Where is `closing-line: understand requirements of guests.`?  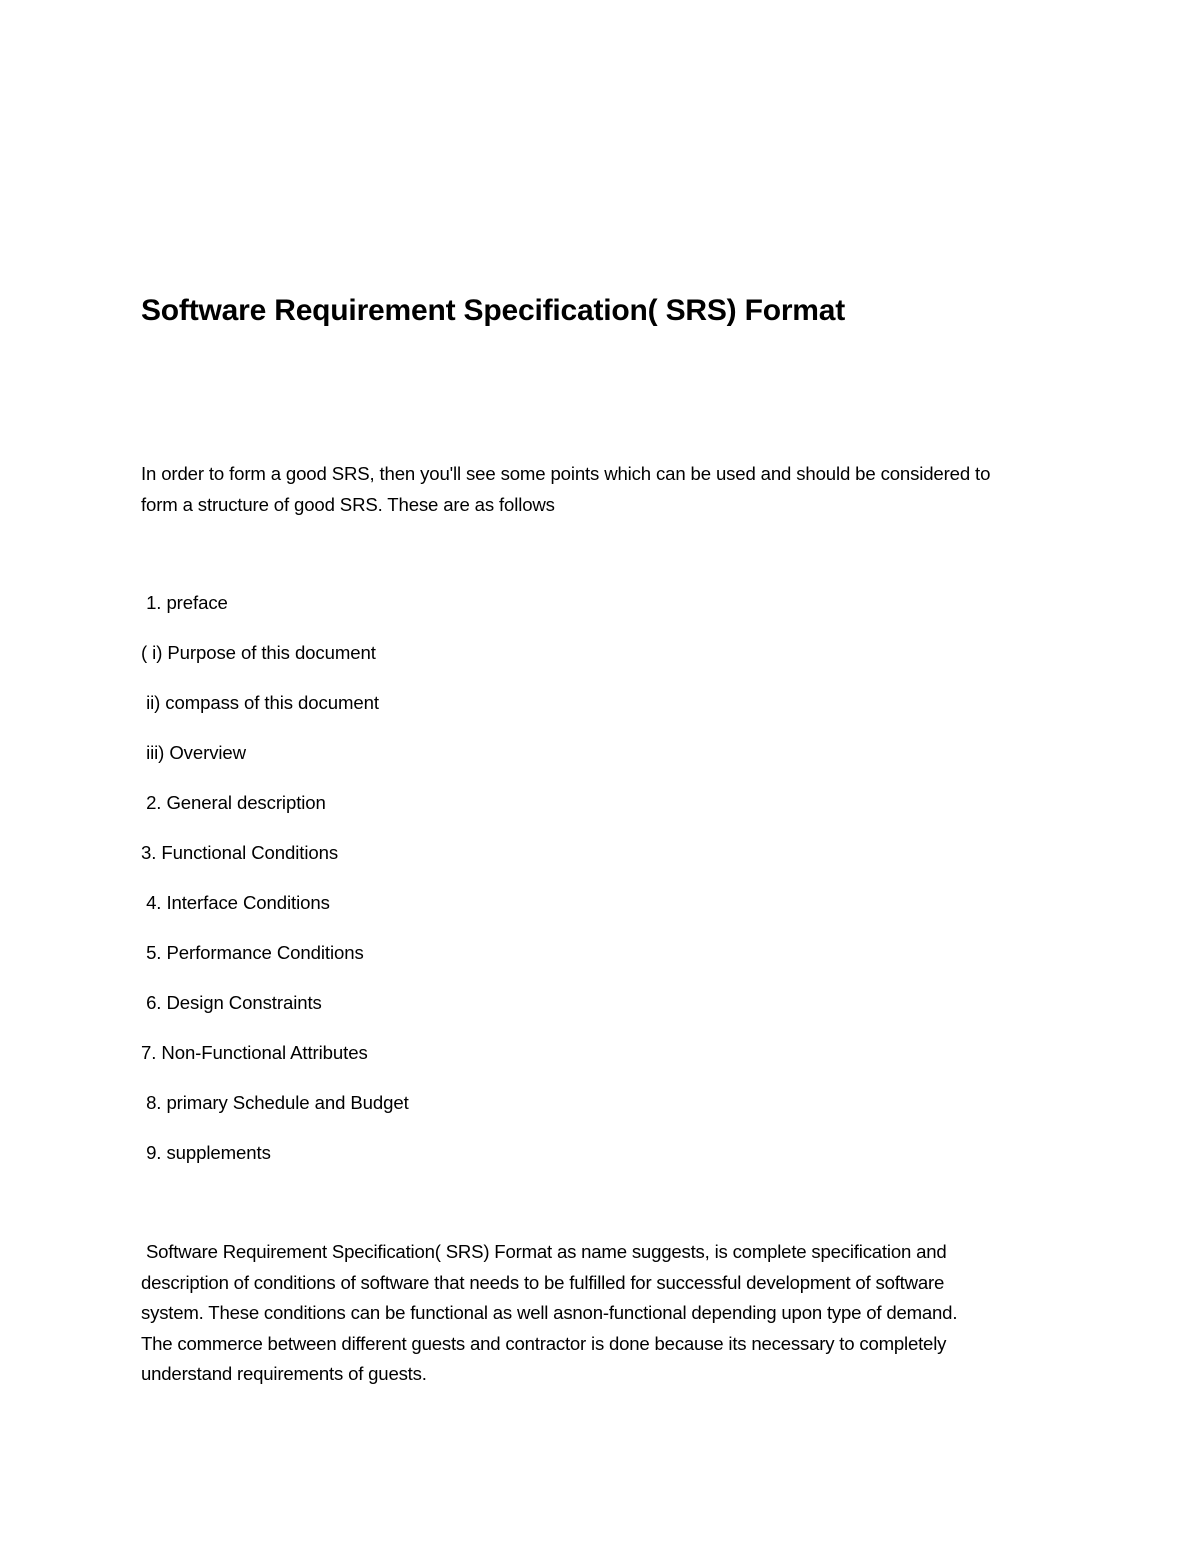
closing-line: understand requirements of guests. is located at coordinates (284, 1373).